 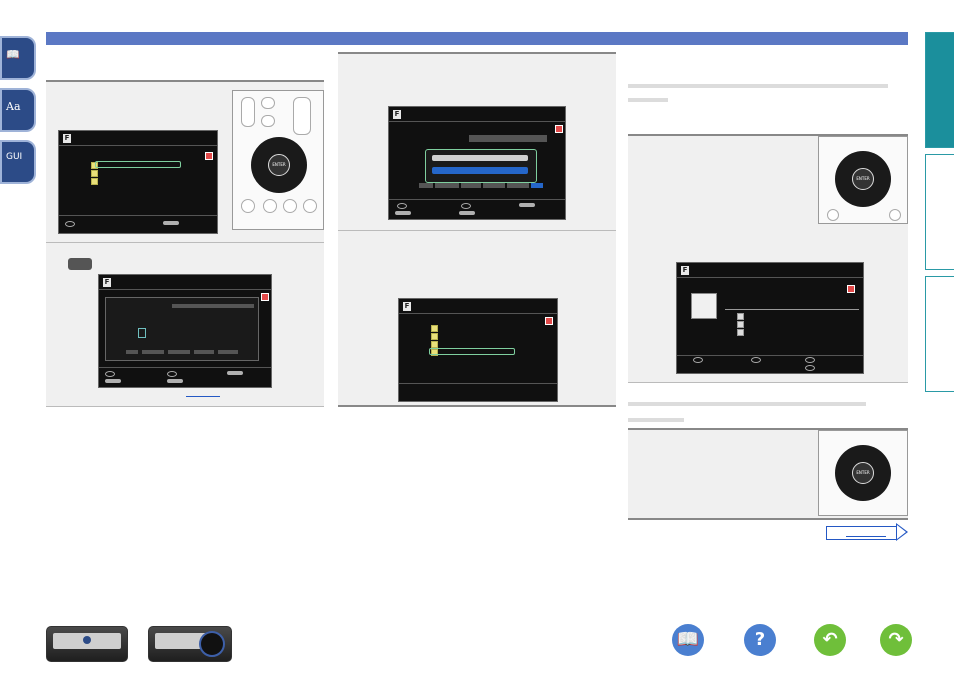 What do you see at coordinates (863, 180) in the screenshot?
I see `remote-control-2: ENTER` at bounding box center [863, 180].